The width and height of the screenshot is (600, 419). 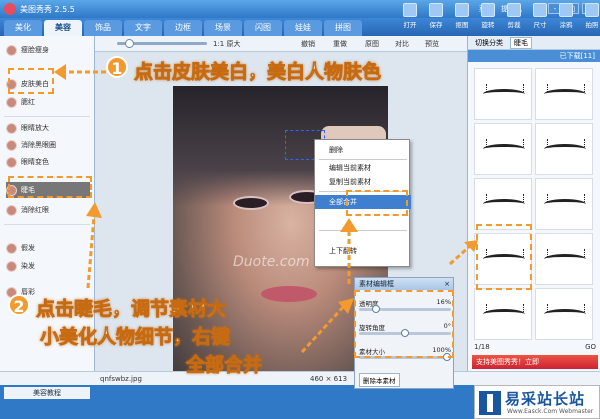 What do you see at coordinates (363, 251) in the screenshot?
I see `menu-item-flip: 上下翻转` at bounding box center [363, 251].